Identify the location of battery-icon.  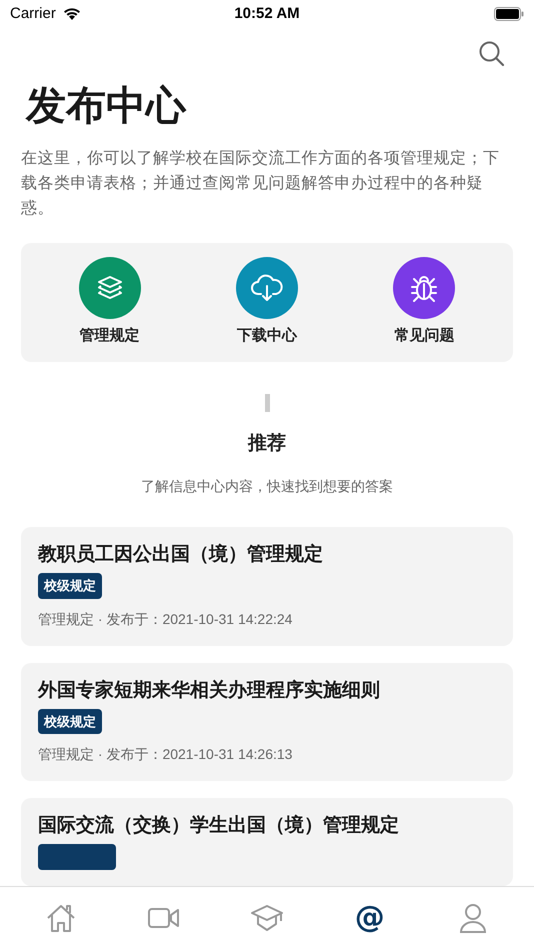
(509, 14).